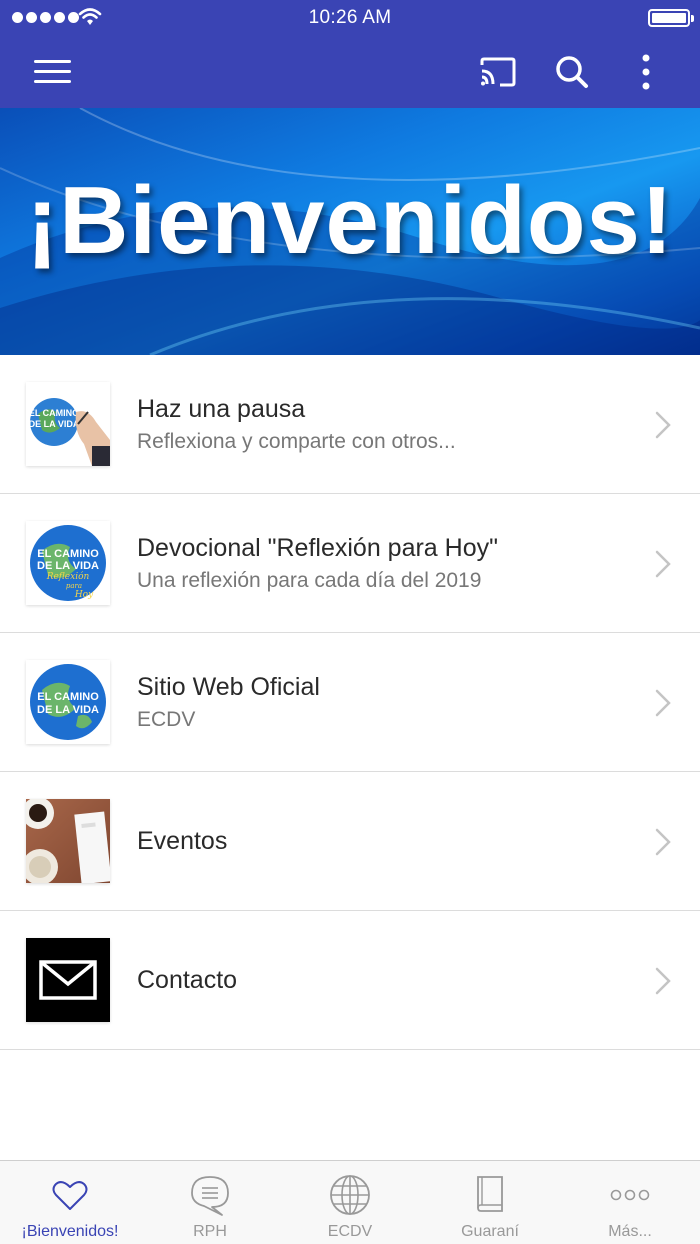 The image size is (700, 1244). Describe the element at coordinates (228, 687) in the screenshot. I see `list-item-title: Sitio Web Oficial` at that location.